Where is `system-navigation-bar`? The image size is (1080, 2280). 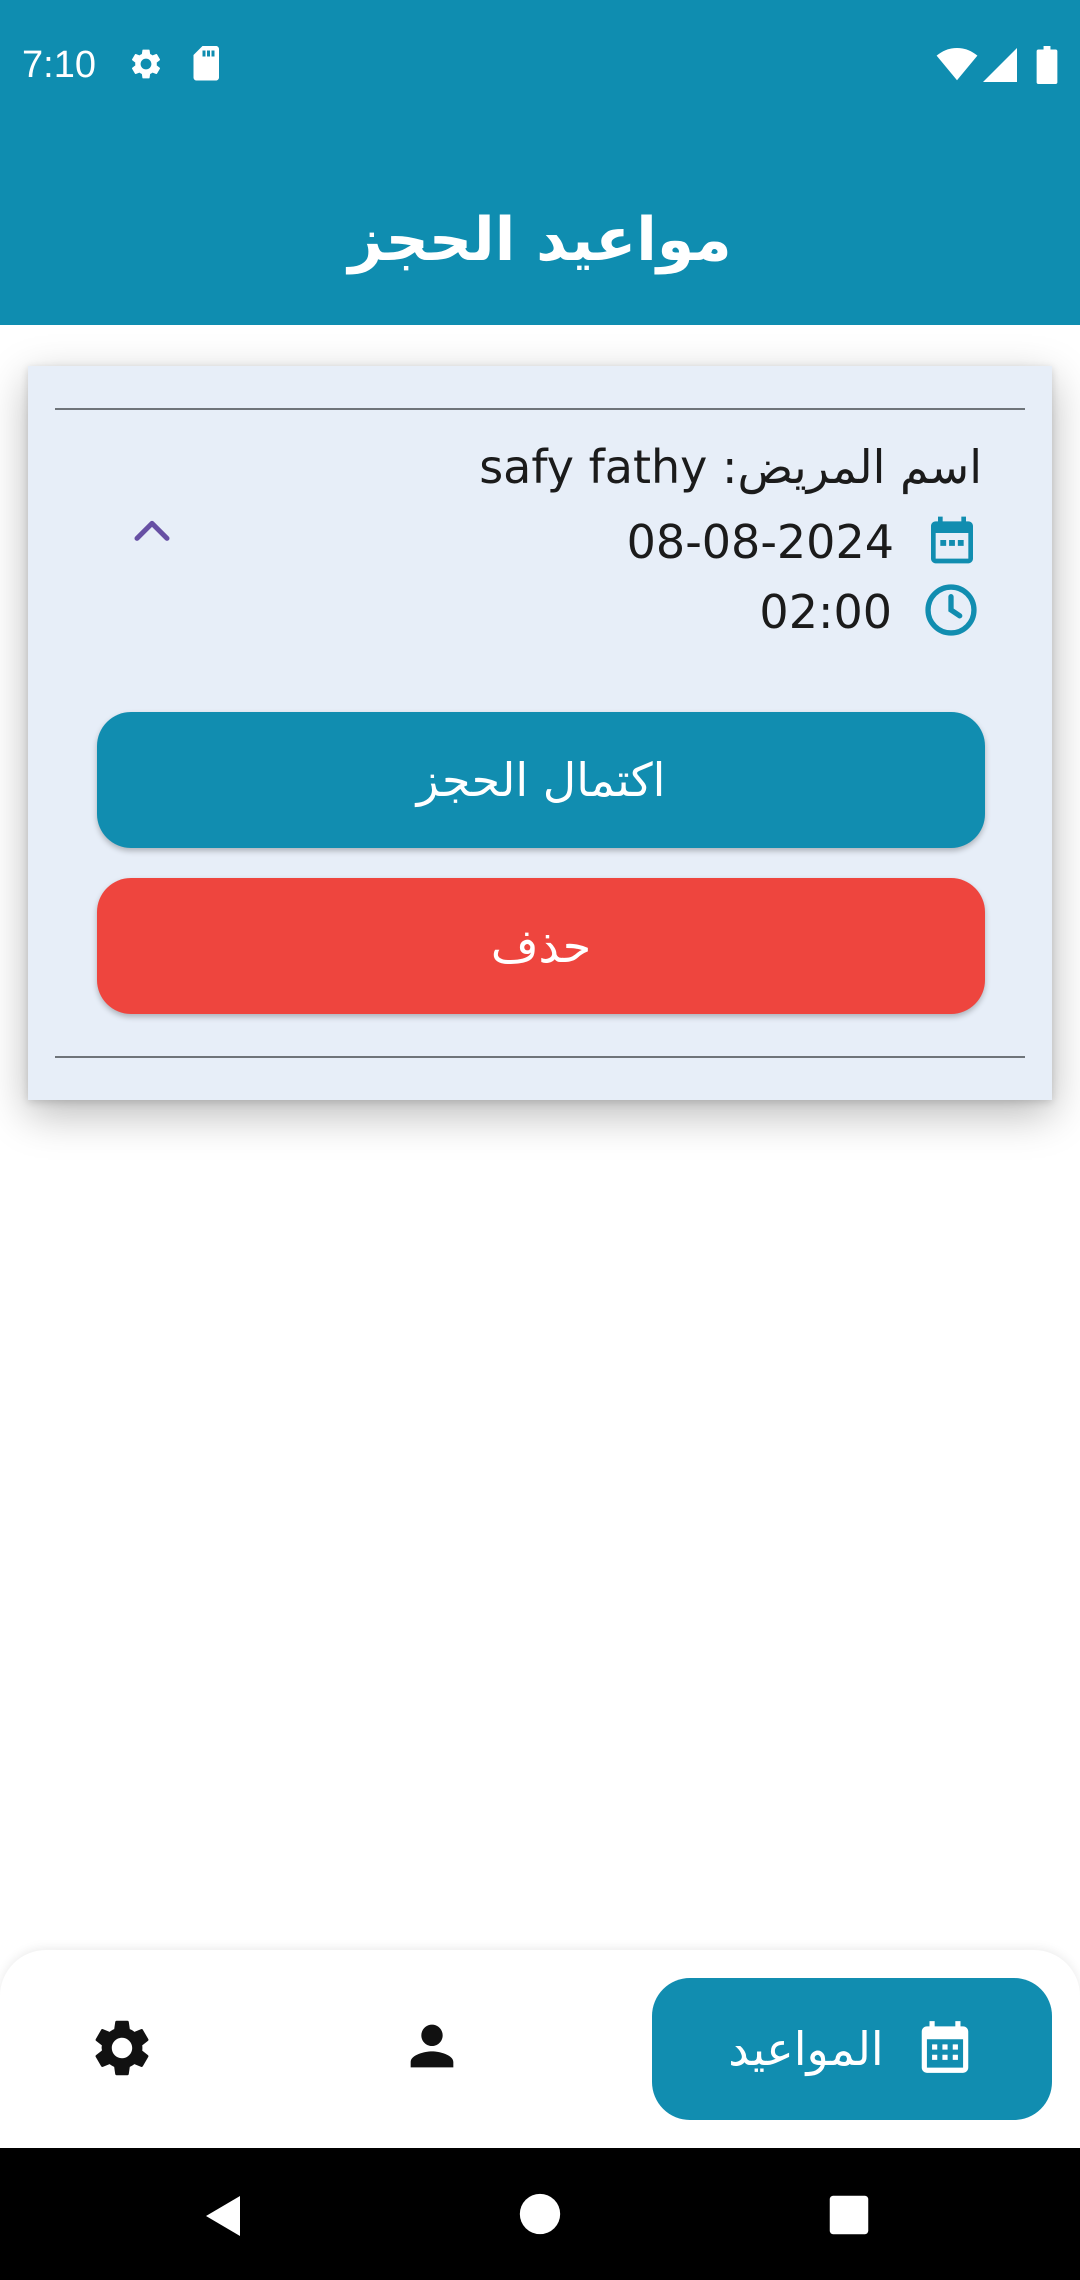 system-navigation-bar is located at coordinates (540, 2214).